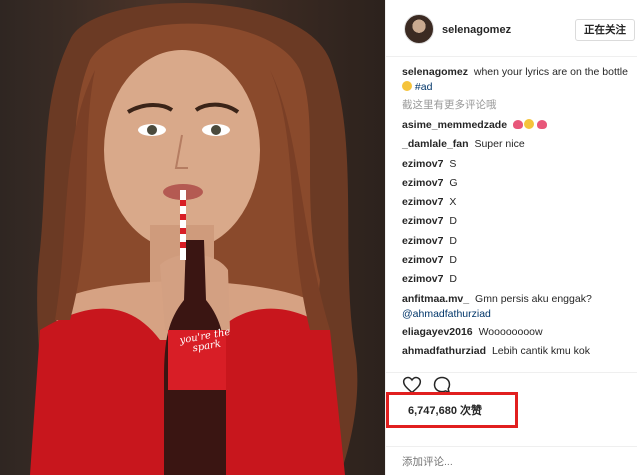 This screenshot has width=637, height=475. What do you see at coordinates (540, 350) in the screenshot?
I see `comment-text: Lebih cantik kmu kok` at bounding box center [540, 350].